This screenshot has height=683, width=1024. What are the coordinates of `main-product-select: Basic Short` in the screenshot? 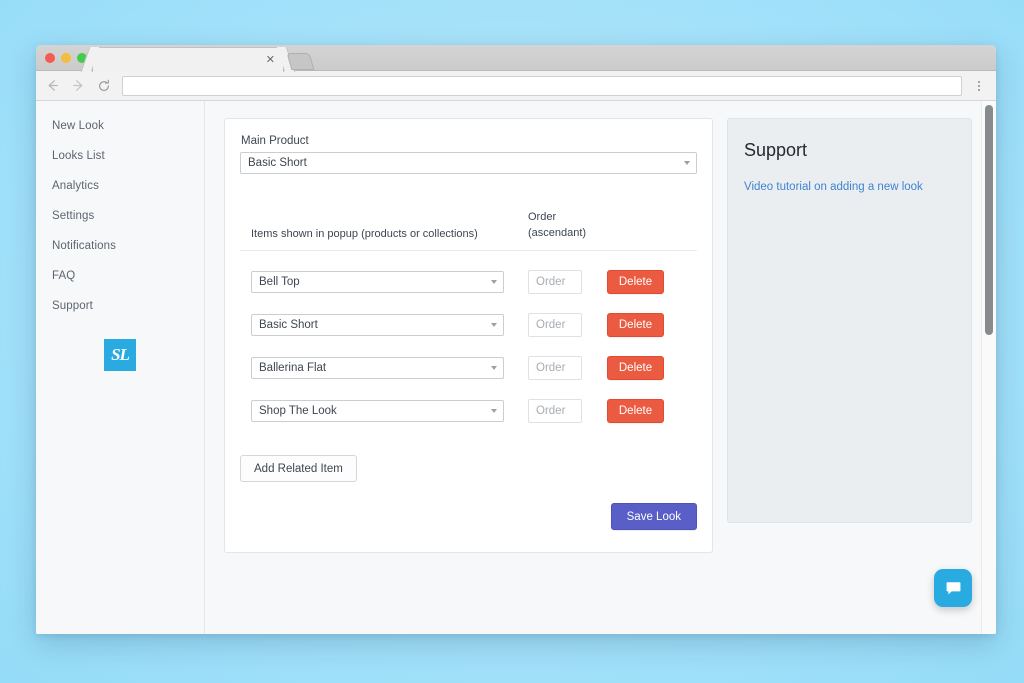 It's located at (468, 163).